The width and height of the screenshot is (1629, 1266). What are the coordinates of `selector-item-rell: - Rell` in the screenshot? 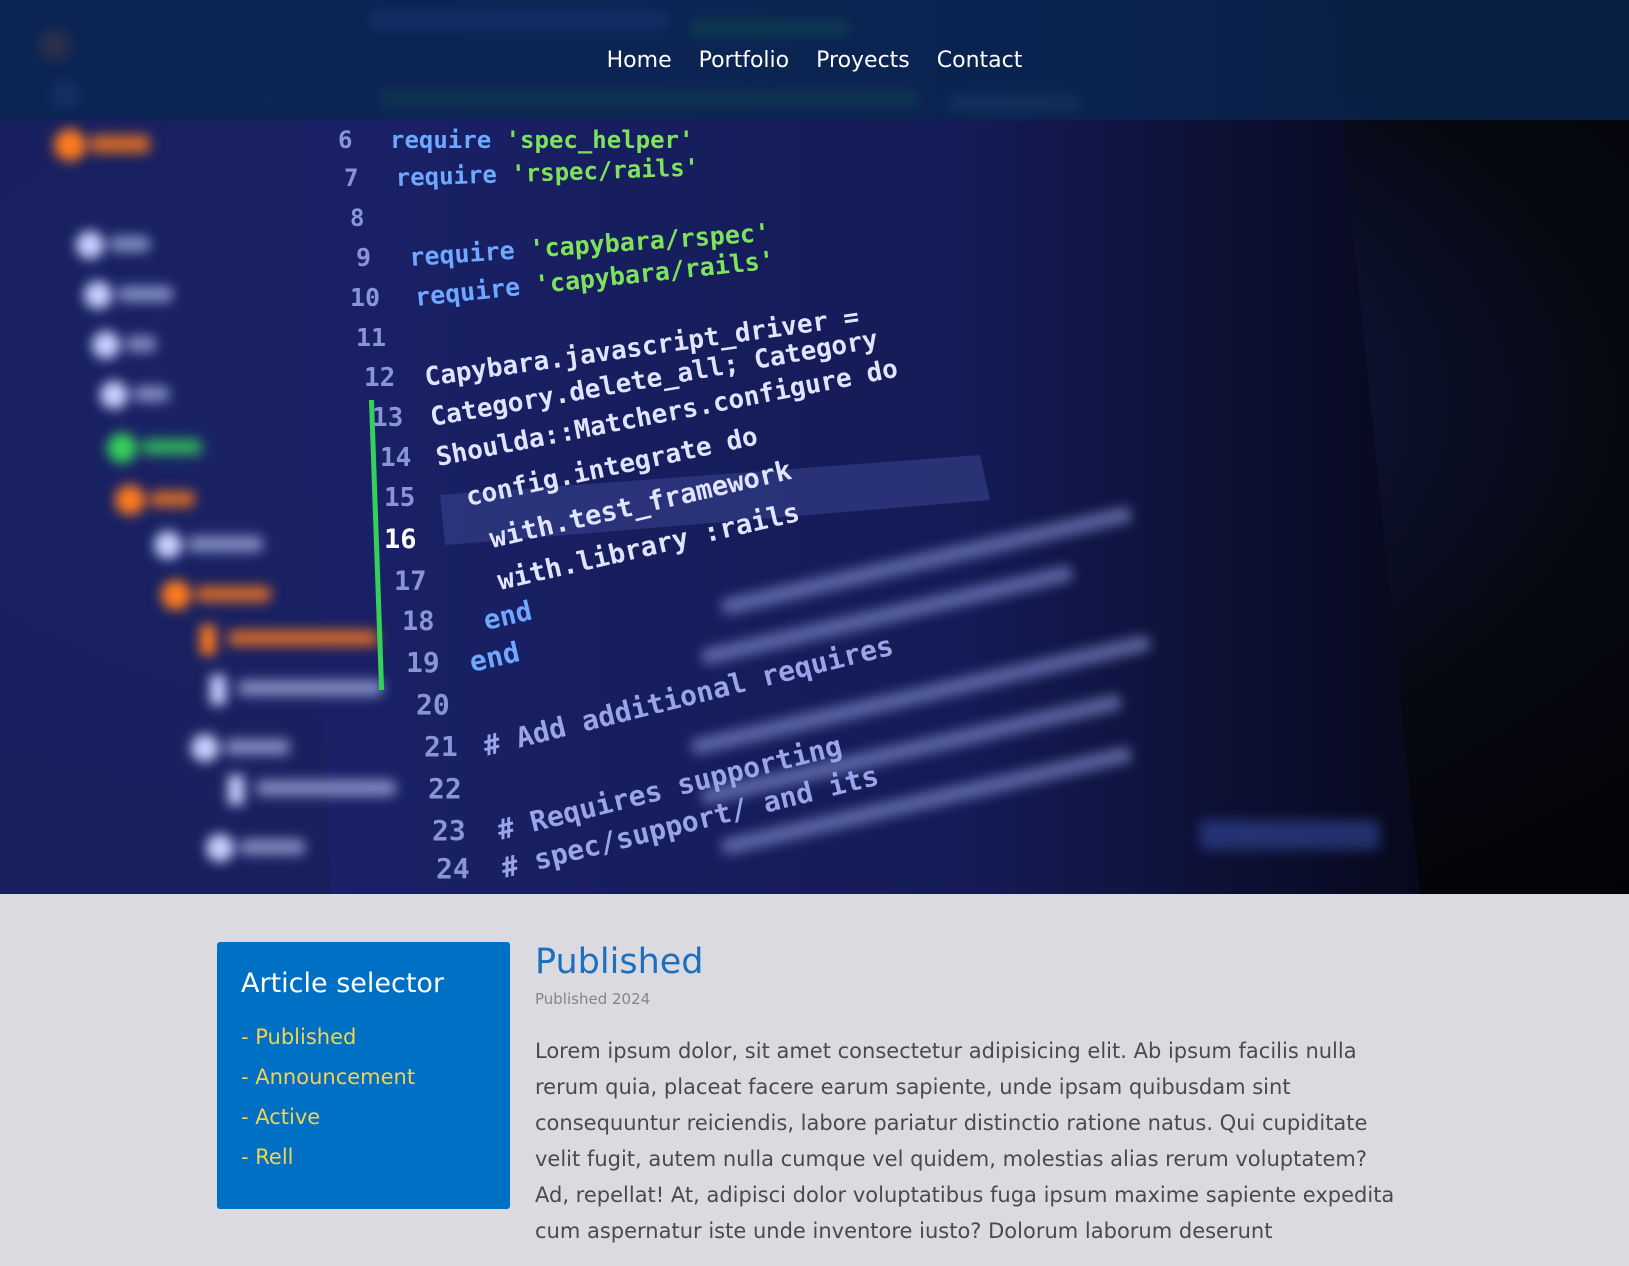 It's located at (363, 1157).